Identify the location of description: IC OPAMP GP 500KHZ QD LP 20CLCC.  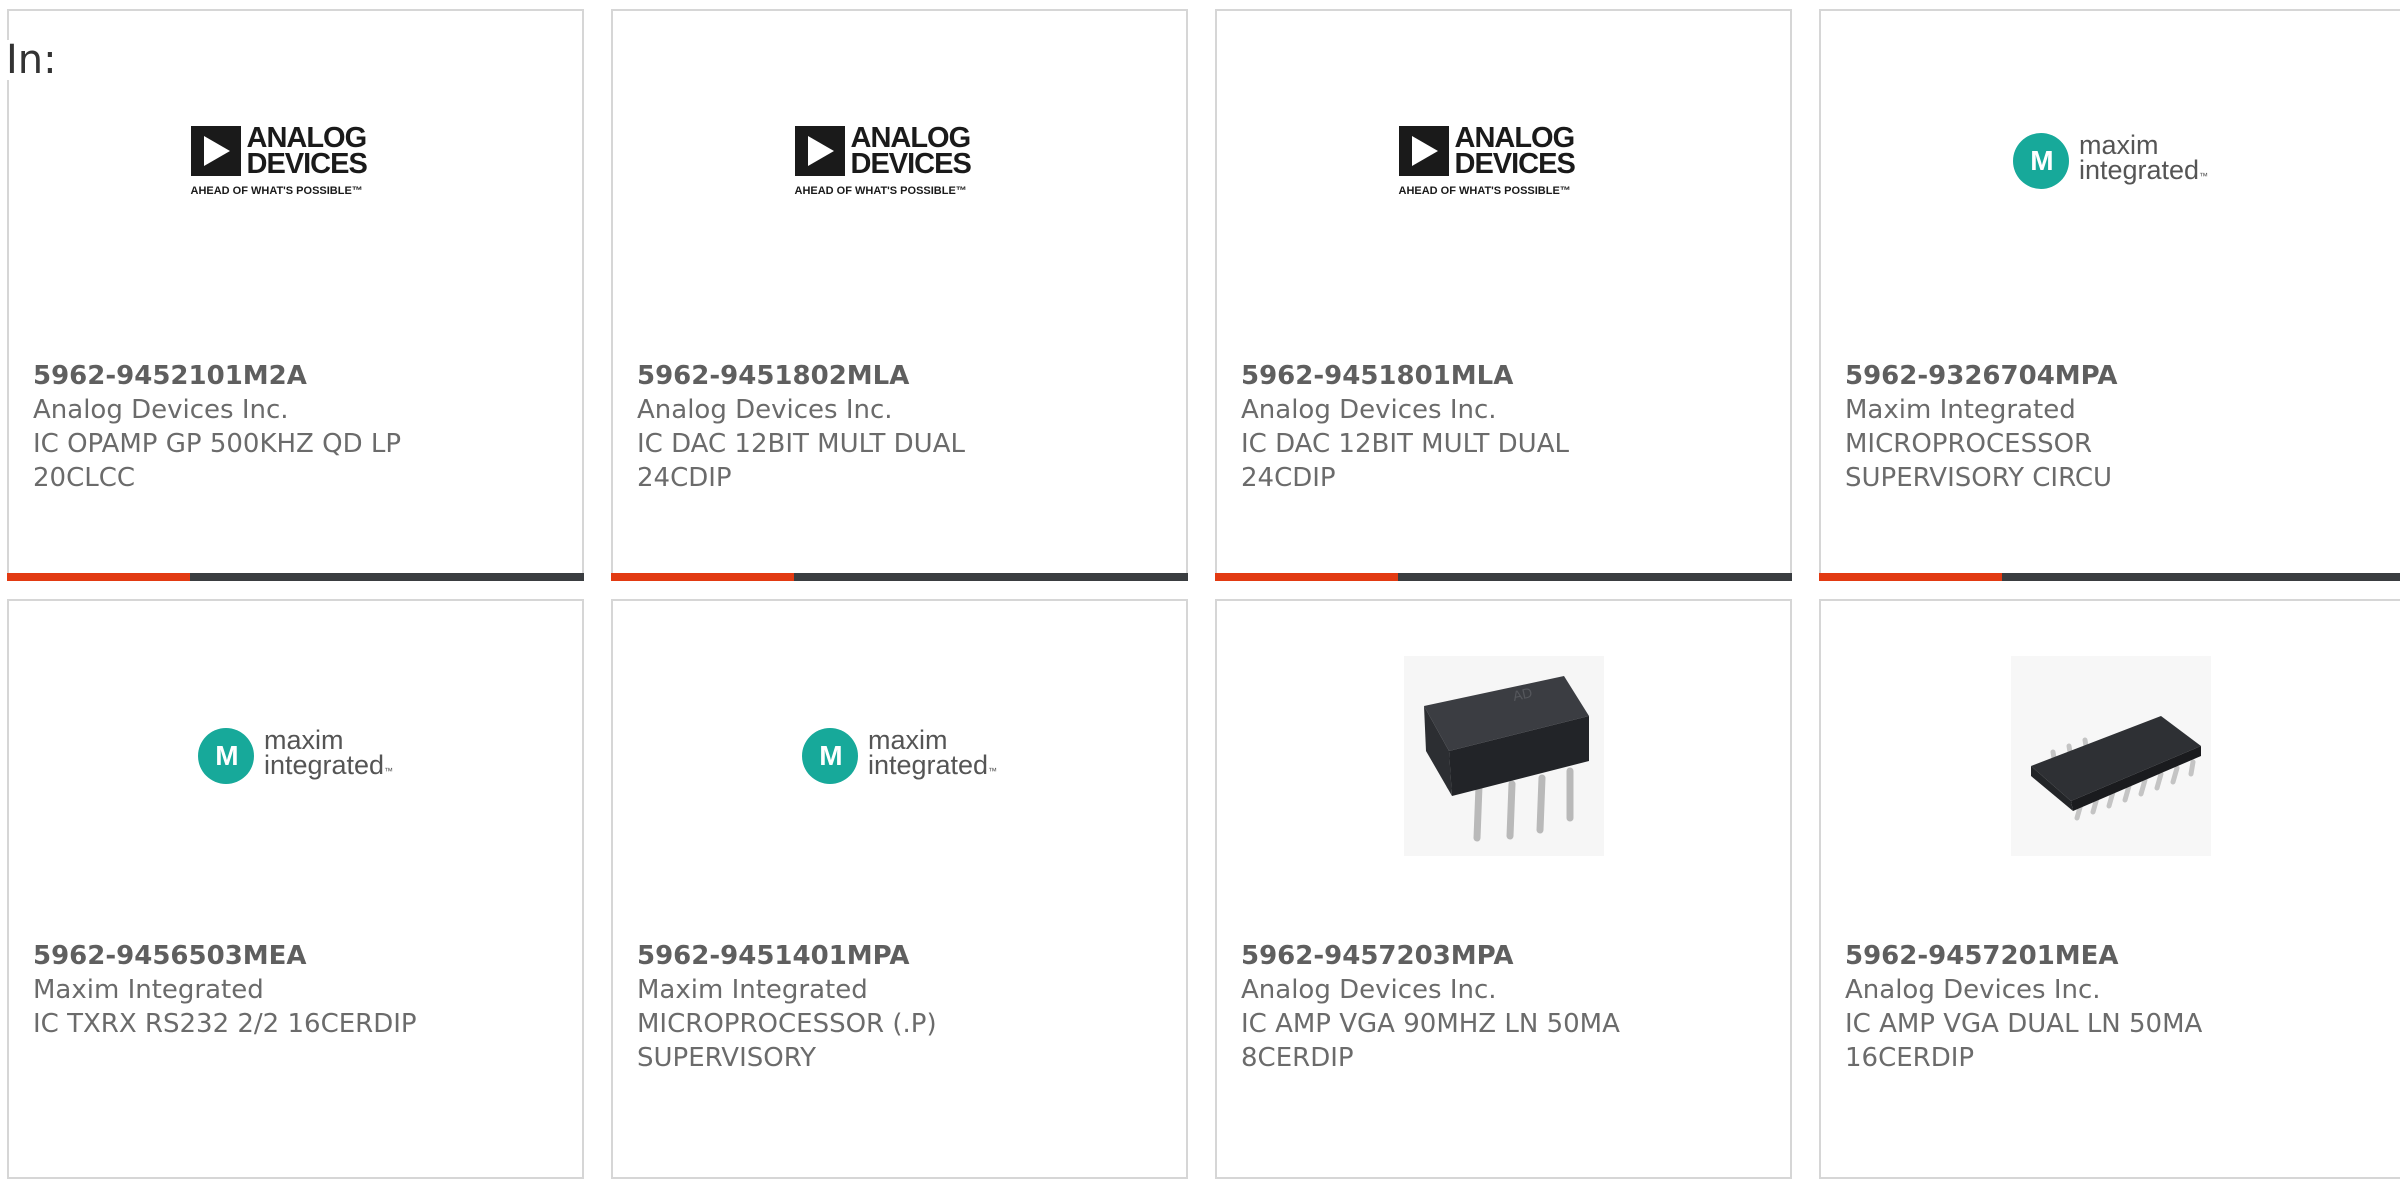
(217, 461).